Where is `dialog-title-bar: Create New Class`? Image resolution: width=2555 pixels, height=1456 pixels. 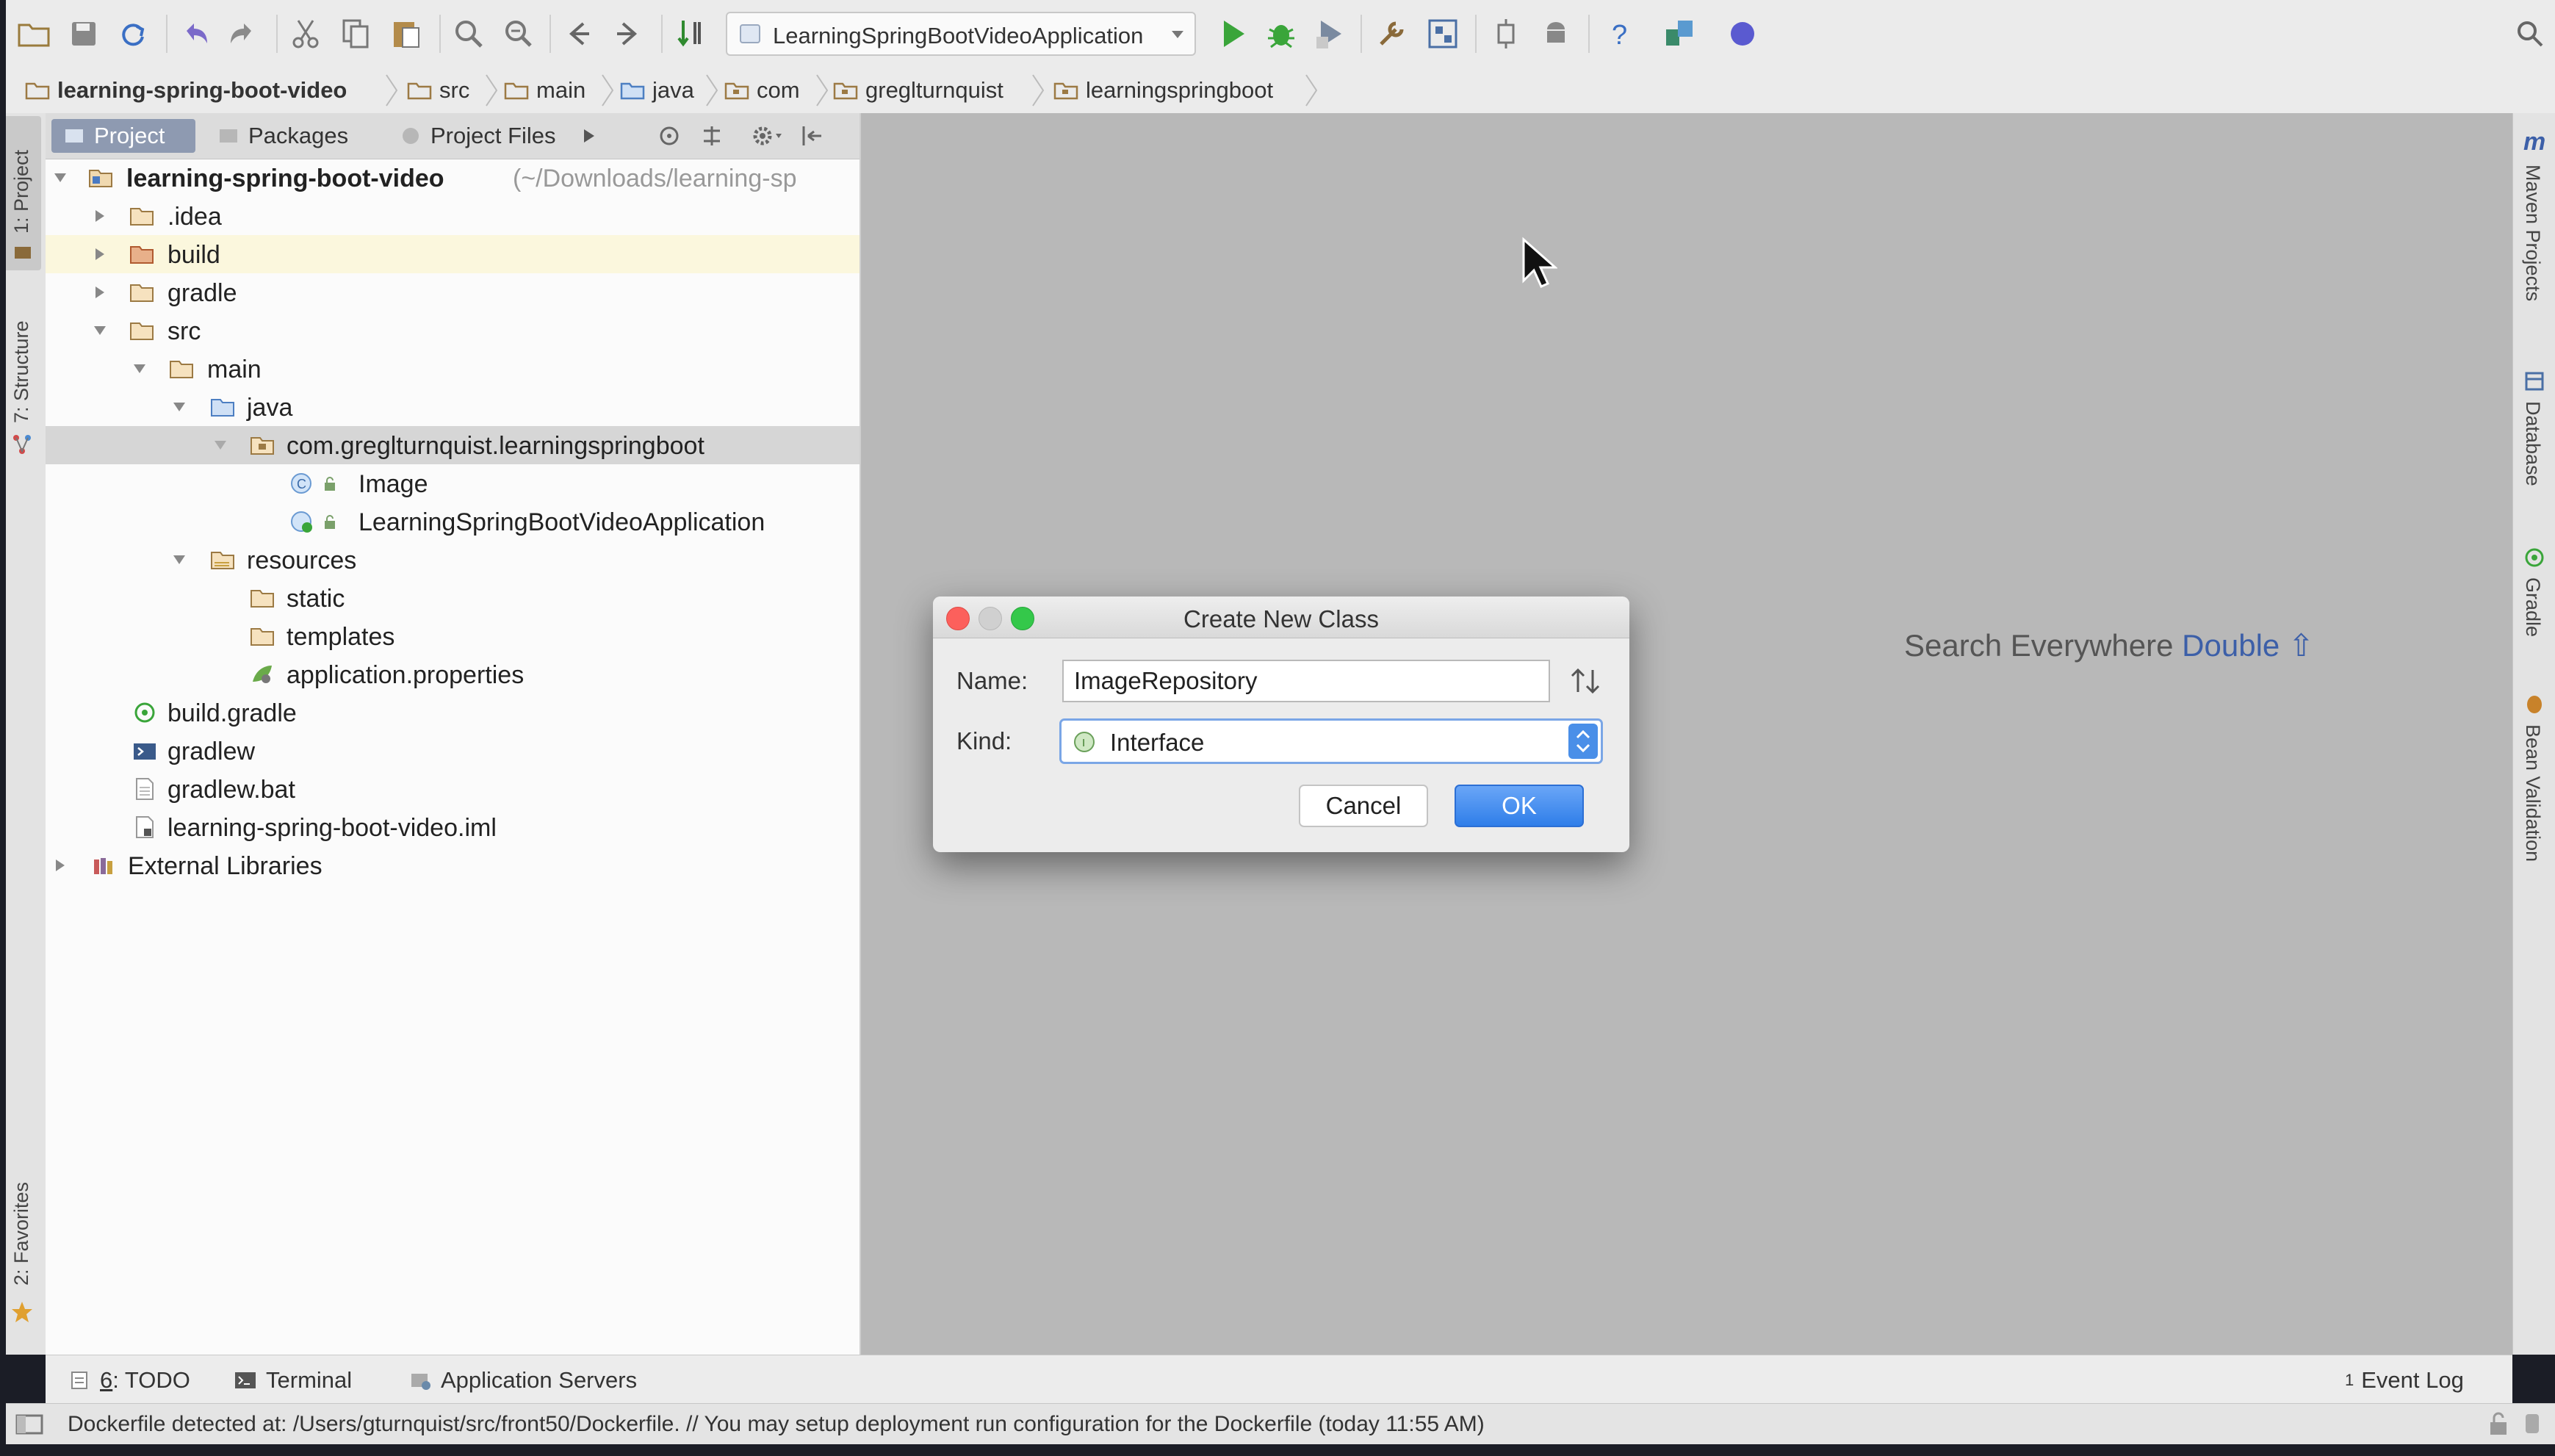
dialog-title-bar: Create New Class is located at coordinates (1281, 617).